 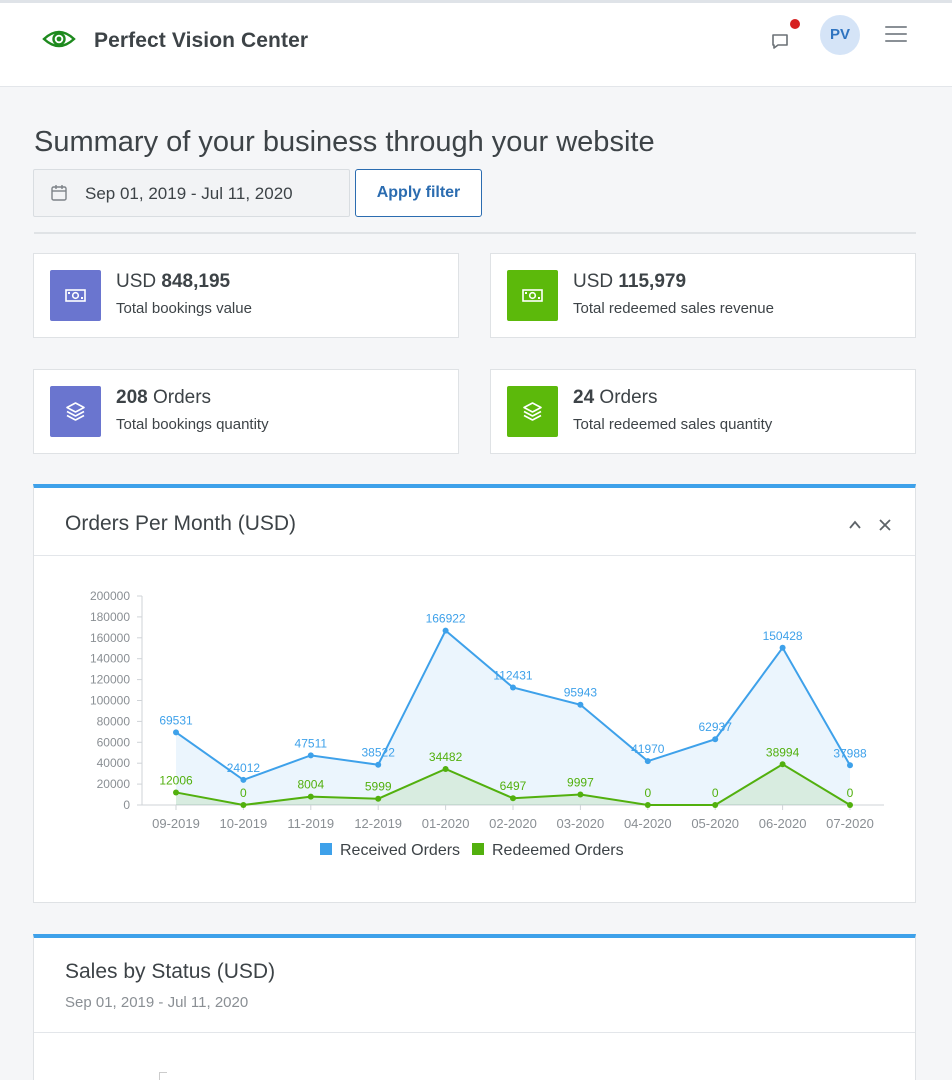 What do you see at coordinates (716, 727) in the screenshot?
I see `data-label: 62937` at bounding box center [716, 727].